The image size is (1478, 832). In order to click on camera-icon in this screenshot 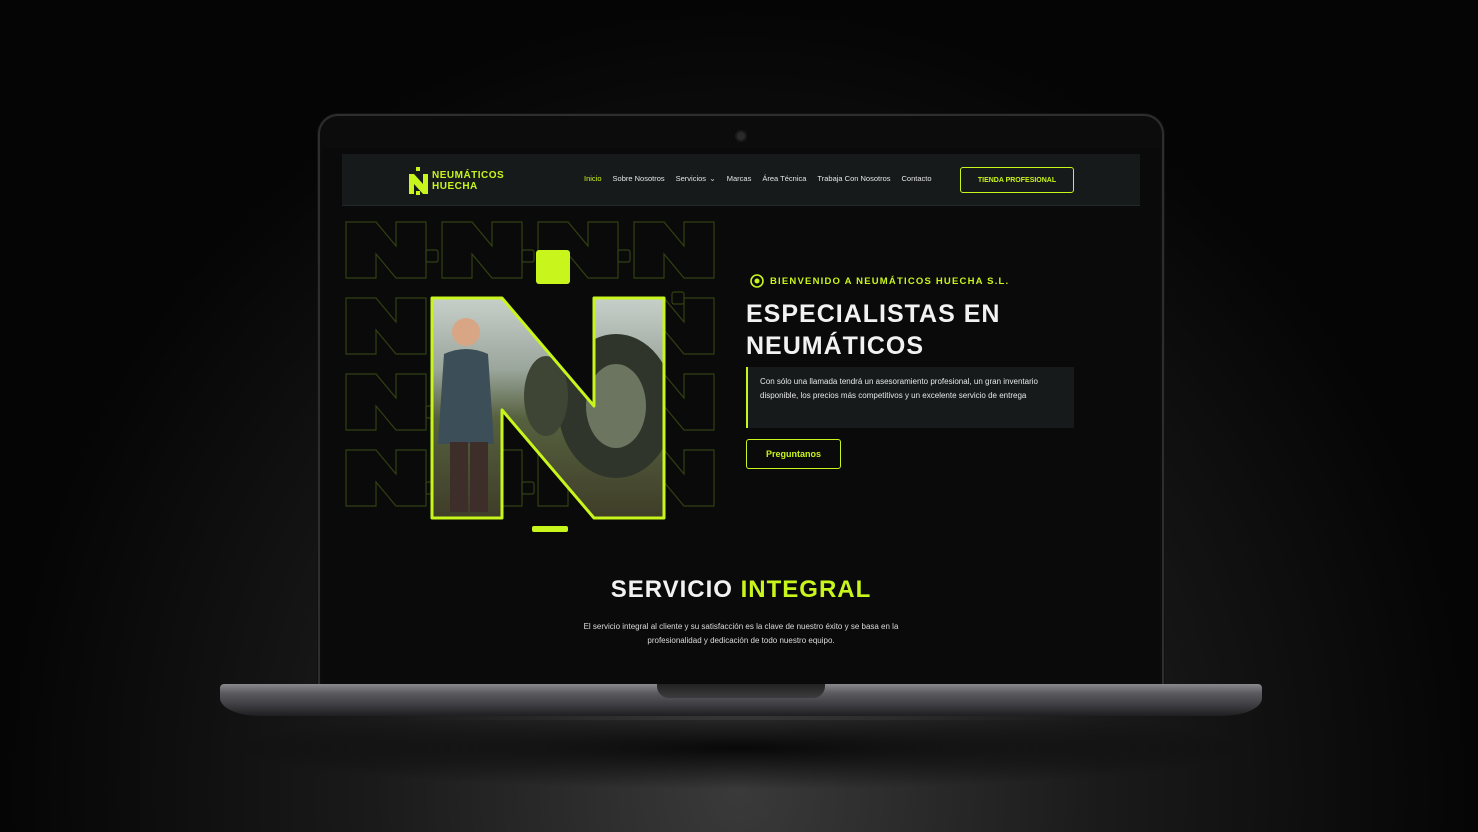, I will do `click(741, 136)`.